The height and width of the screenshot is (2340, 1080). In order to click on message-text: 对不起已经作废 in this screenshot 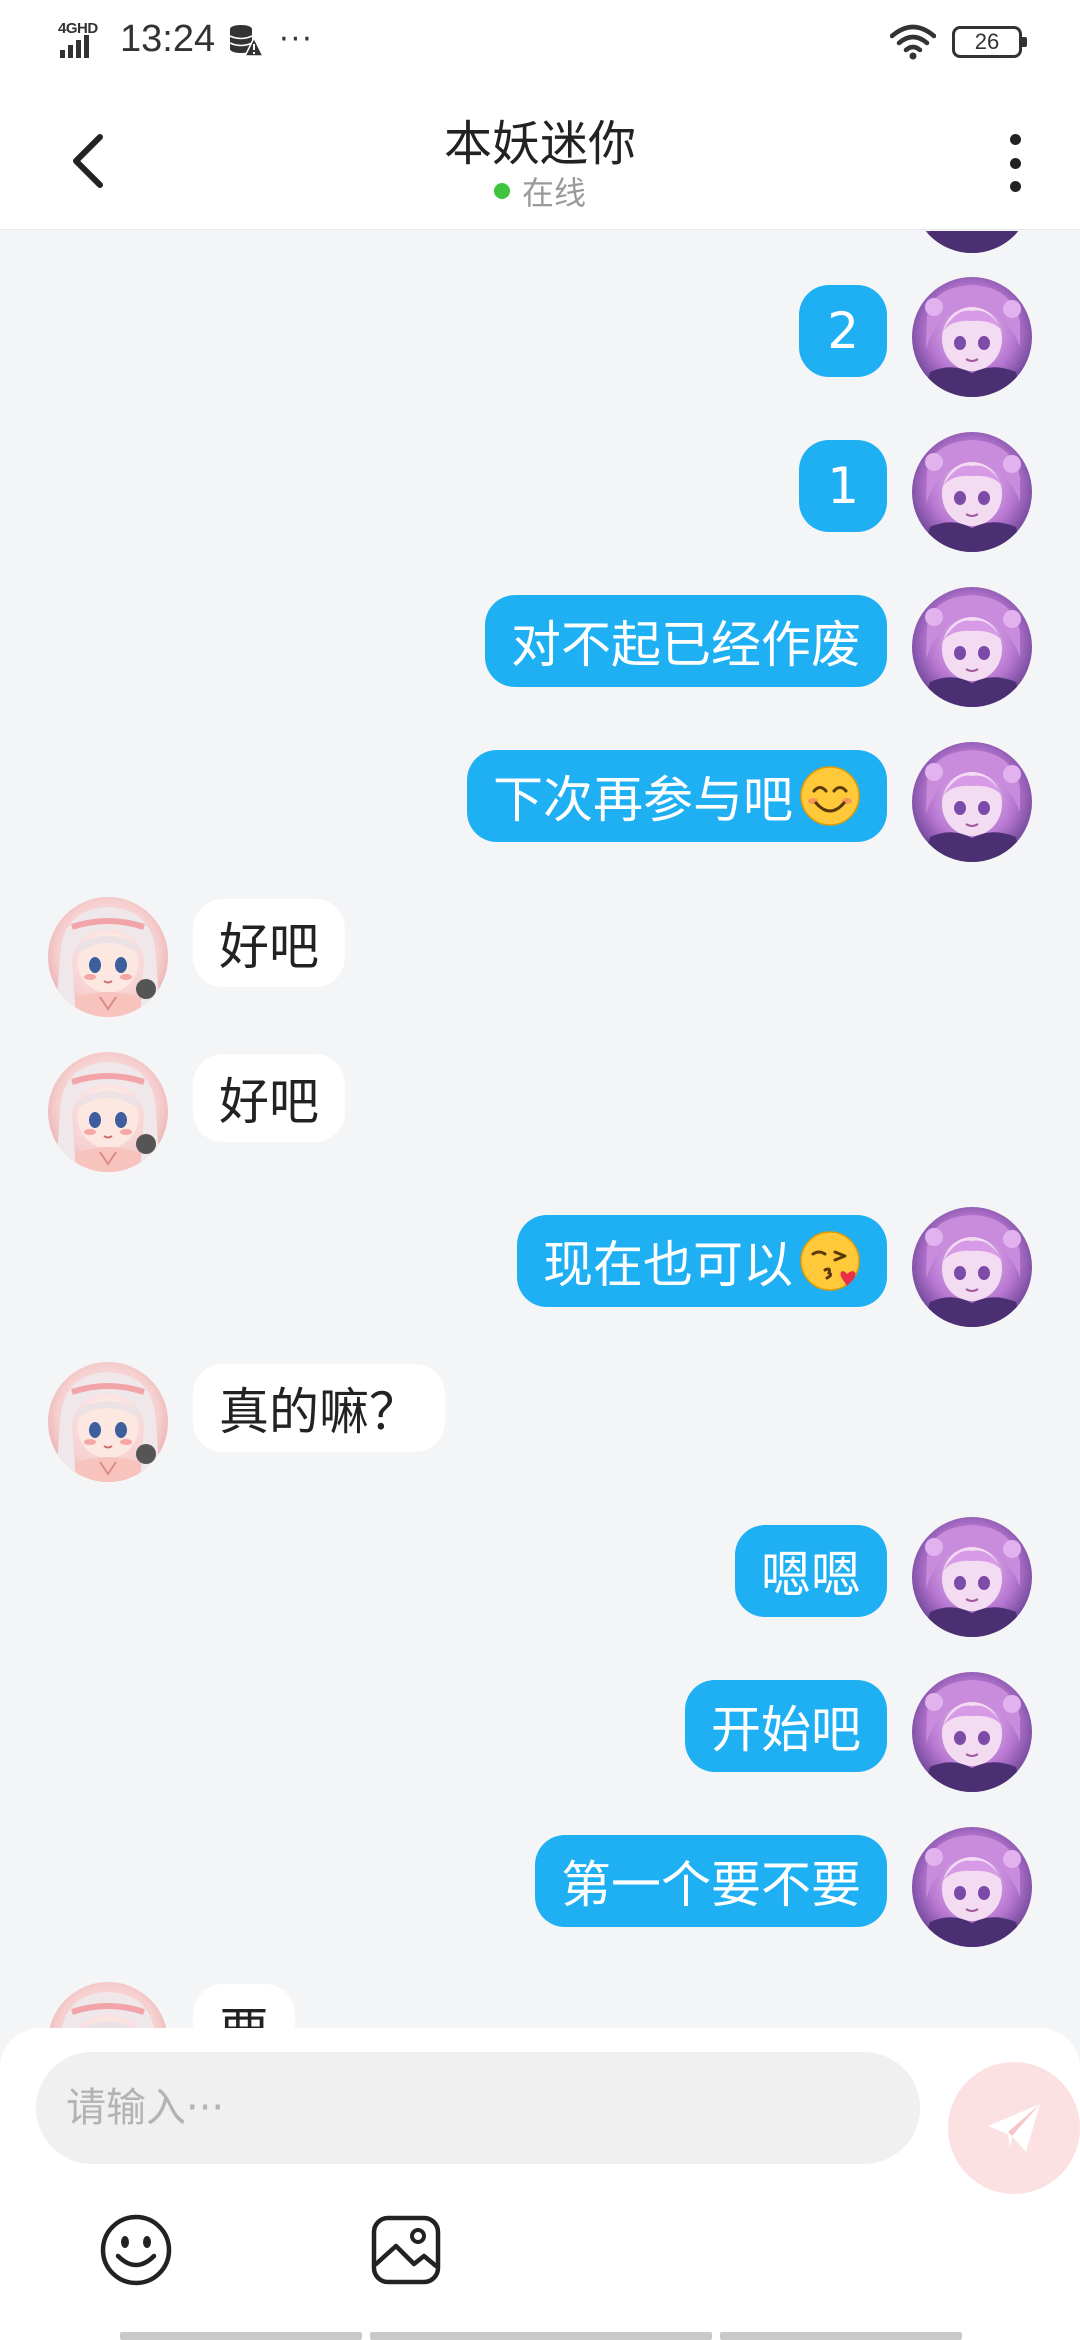, I will do `click(686, 645)`.